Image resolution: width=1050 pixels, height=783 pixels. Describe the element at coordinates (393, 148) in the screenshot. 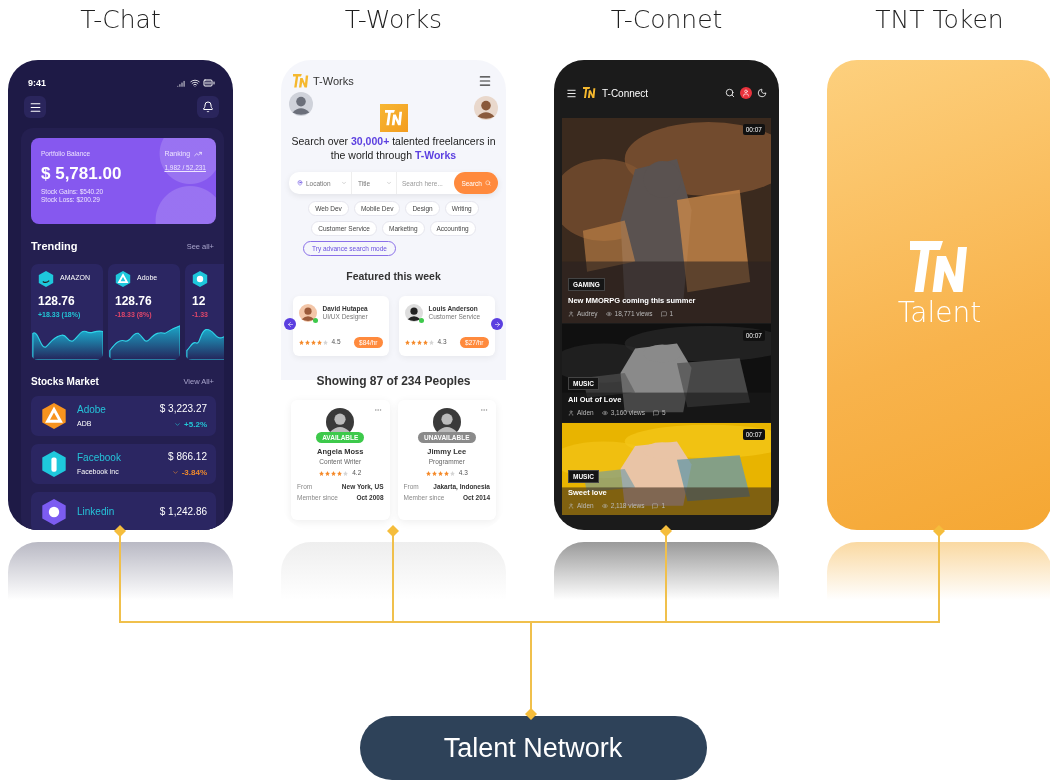

I see `headline: Search over 30,000+ talented freelancers in the world through T-Works` at that location.